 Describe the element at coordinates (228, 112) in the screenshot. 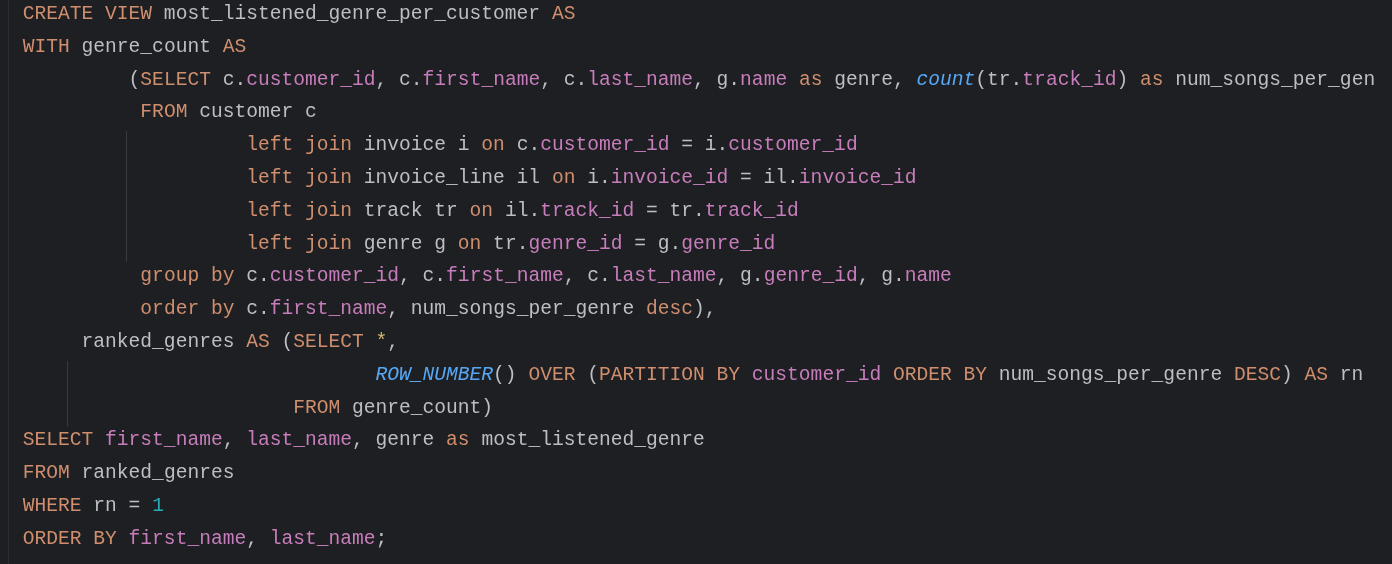

I see `code-line: FROM customer c` at that location.